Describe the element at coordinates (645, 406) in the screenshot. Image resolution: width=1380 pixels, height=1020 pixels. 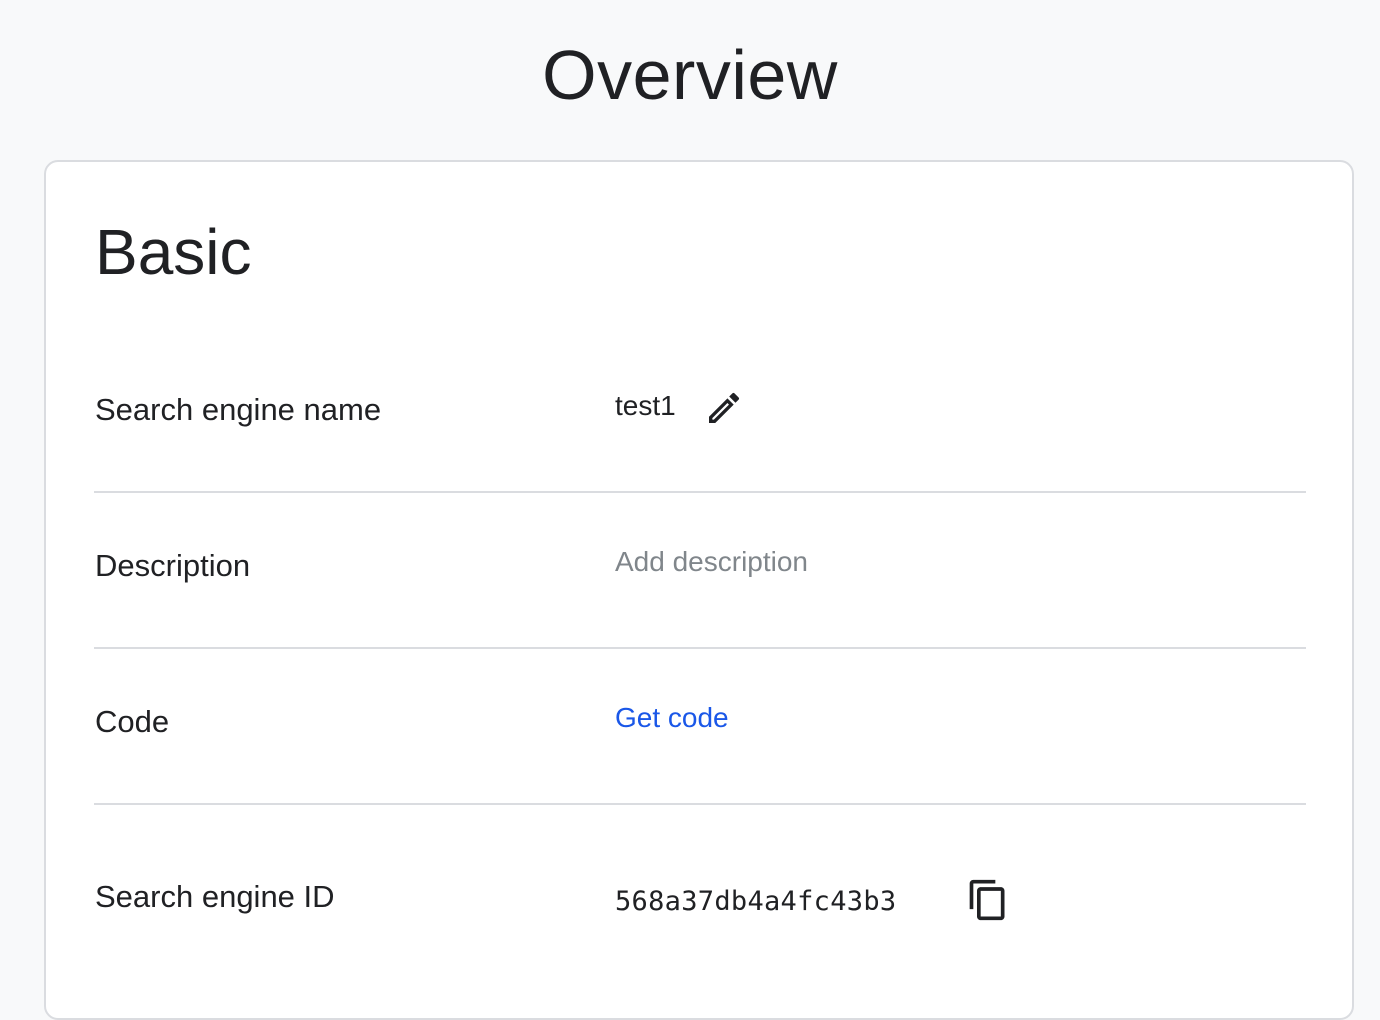
I see `search-engine-name-value: test1` at that location.